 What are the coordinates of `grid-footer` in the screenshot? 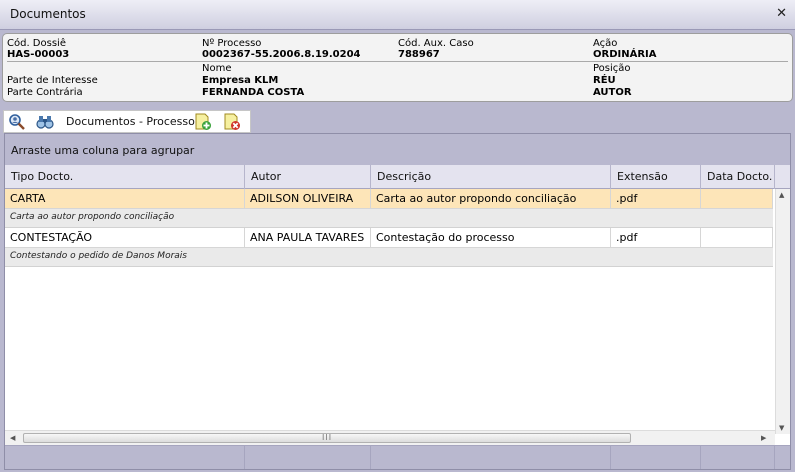 It's located at (397, 457).